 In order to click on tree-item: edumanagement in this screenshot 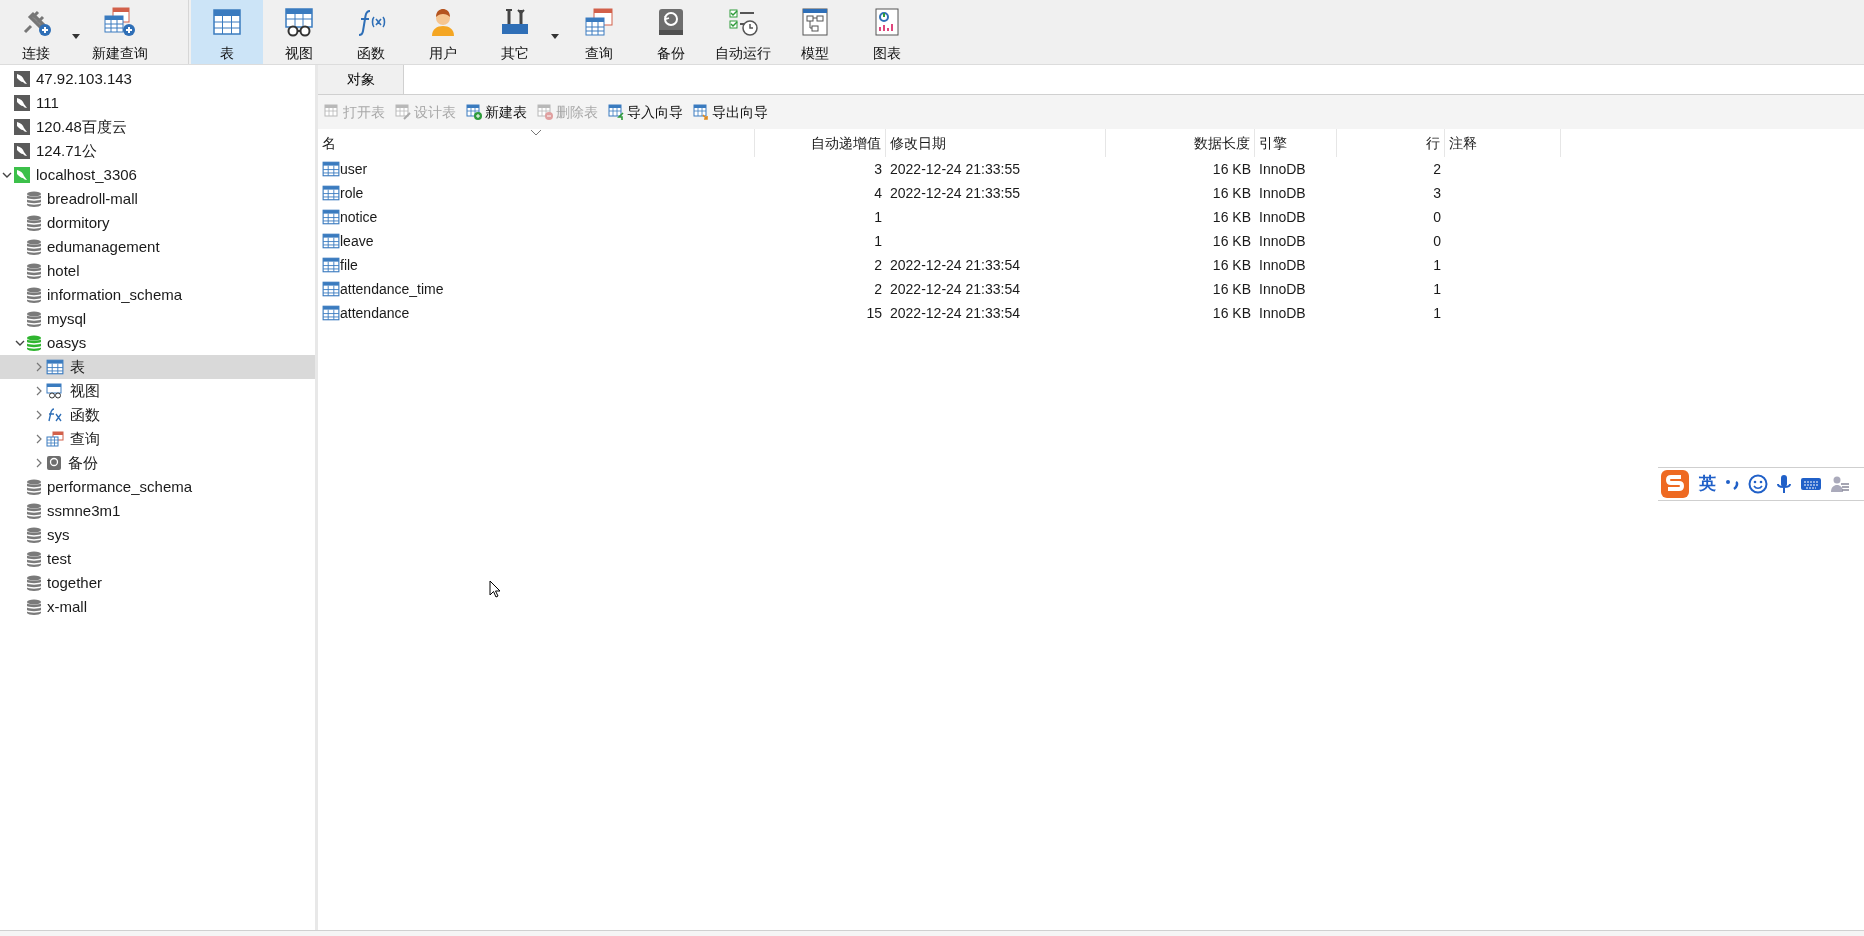, I will do `click(157, 247)`.